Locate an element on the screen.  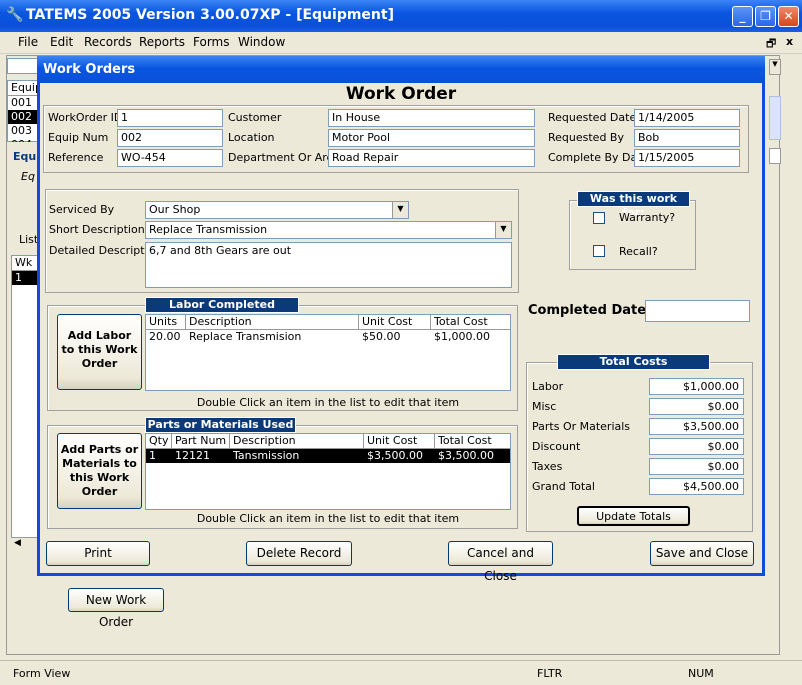
list-item: 001 is located at coordinates (23, 103).